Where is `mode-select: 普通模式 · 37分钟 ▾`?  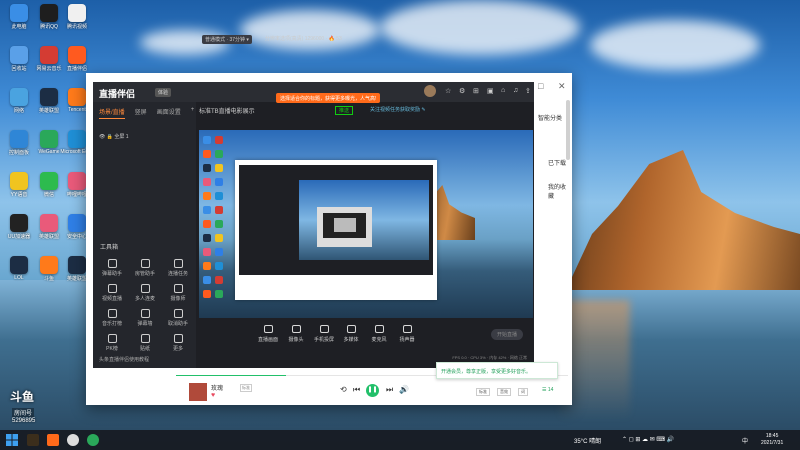 mode-select: 普通模式 · 37分钟 ▾ is located at coordinates (227, 39).